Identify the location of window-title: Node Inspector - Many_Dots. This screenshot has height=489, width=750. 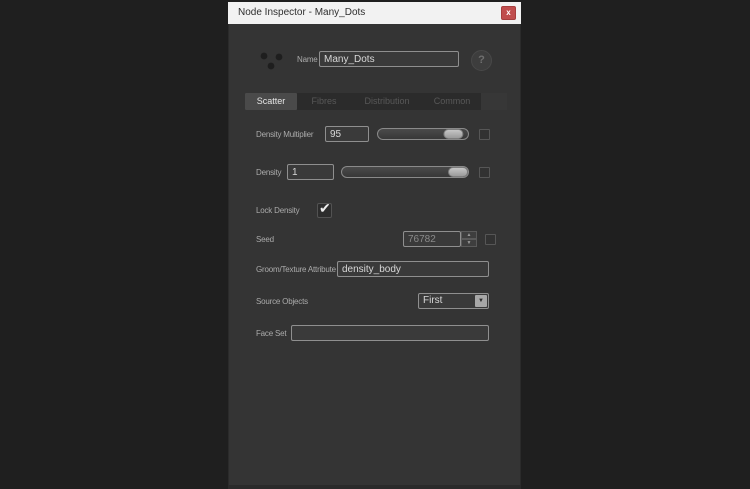
(302, 12).